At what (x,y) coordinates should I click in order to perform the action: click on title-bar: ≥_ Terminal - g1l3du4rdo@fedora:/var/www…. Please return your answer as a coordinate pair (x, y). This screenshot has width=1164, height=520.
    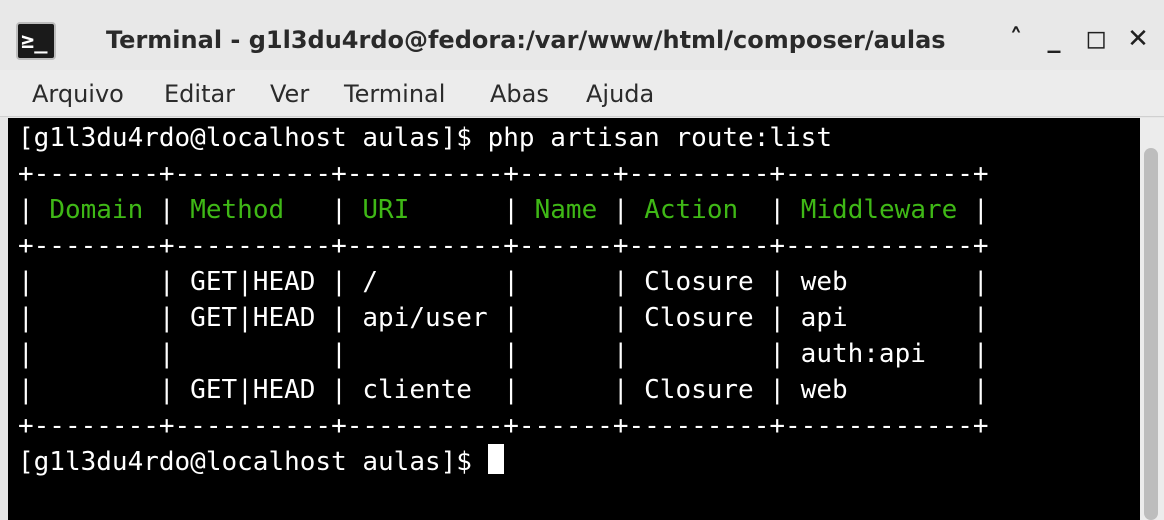
    Looking at the image, I should click on (582, 35).